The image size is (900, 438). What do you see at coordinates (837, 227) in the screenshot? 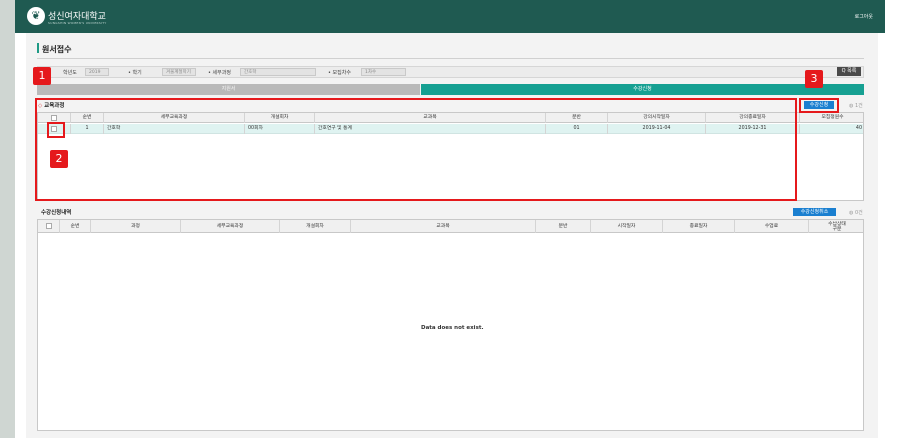
I see `apply-col-payment-status: 수납상태구분` at bounding box center [837, 227].